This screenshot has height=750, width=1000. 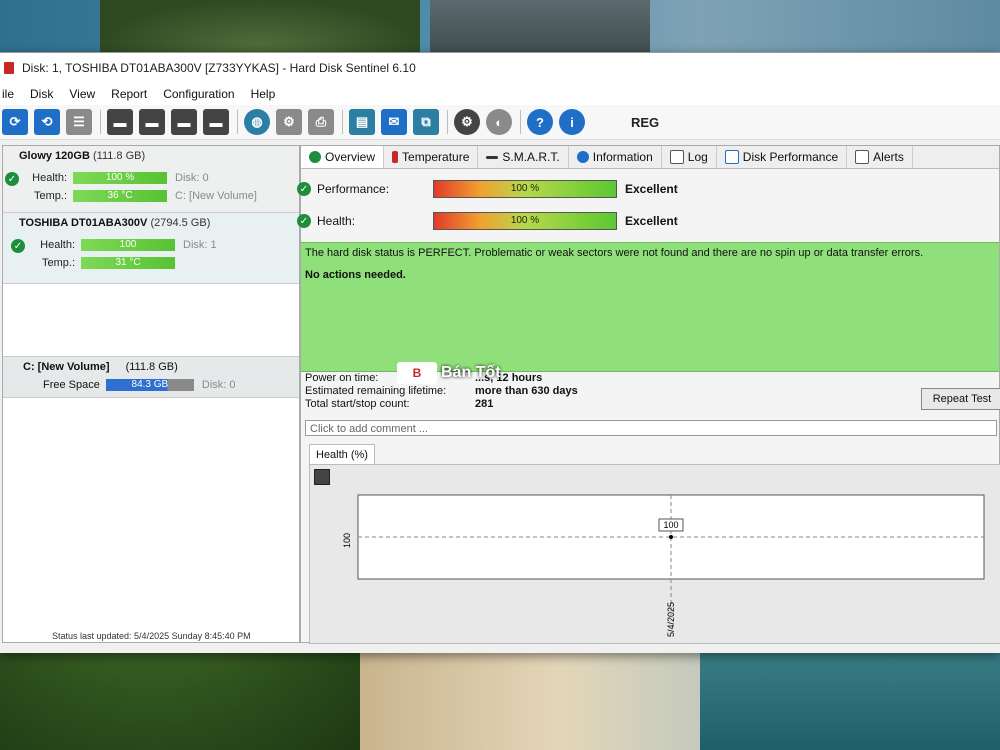 What do you see at coordinates (54, 156) in the screenshot?
I see `disk-name: Glowy 120GB` at bounding box center [54, 156].